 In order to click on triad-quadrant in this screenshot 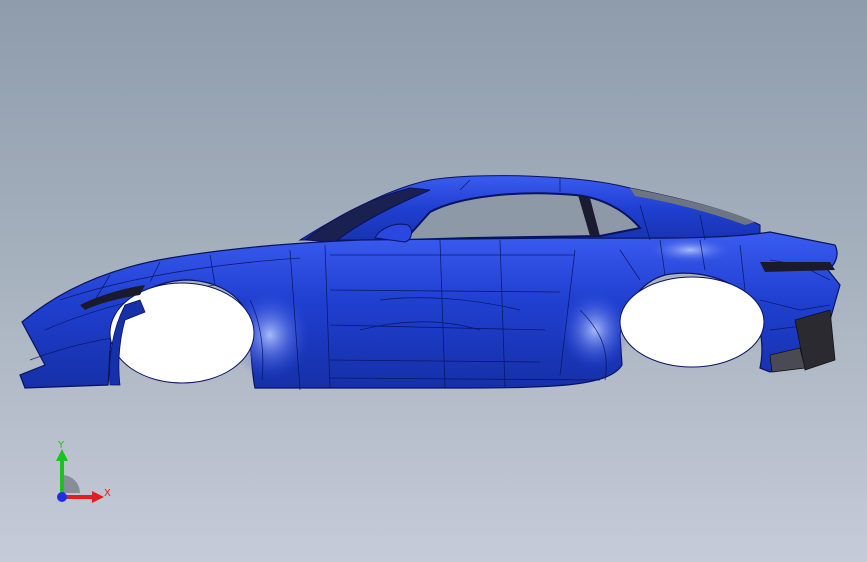, I will do `click(71, 484)`.